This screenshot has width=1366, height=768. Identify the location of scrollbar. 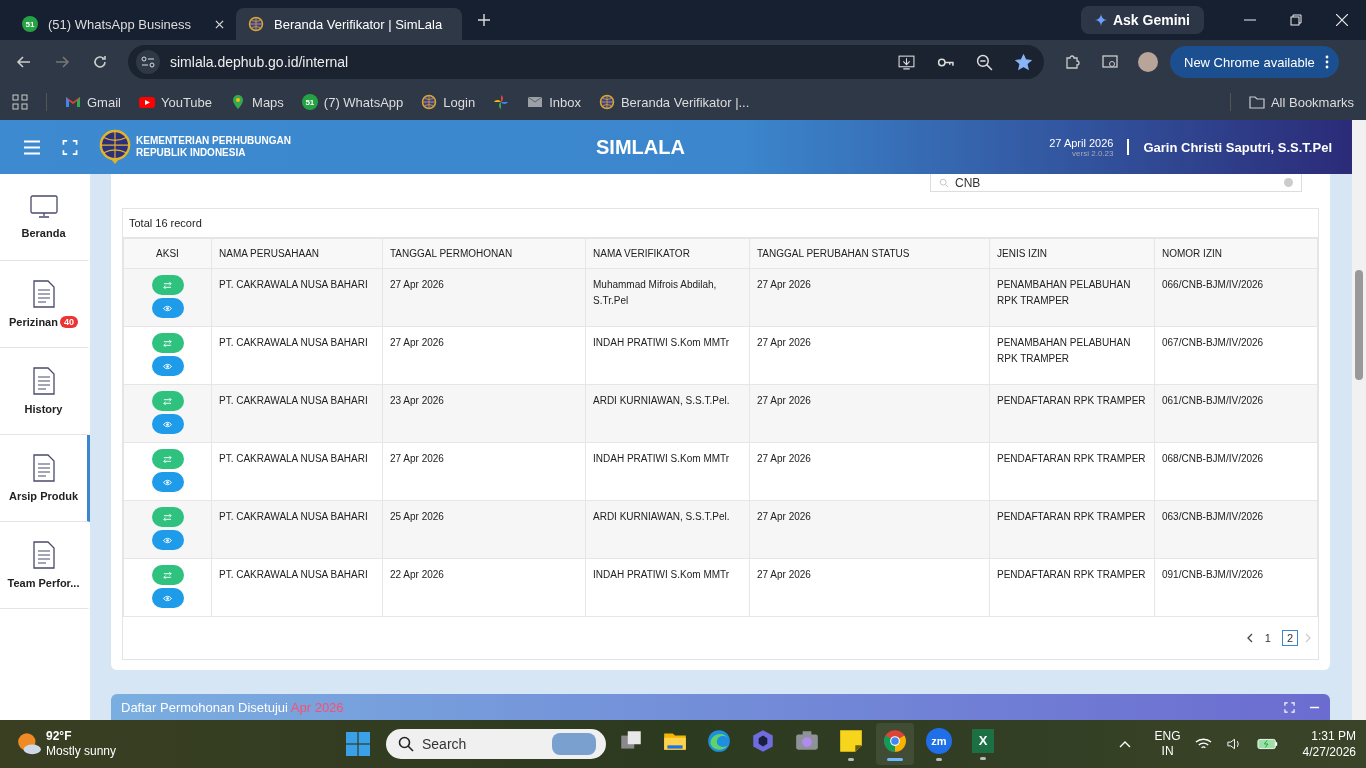
(1359, 420).